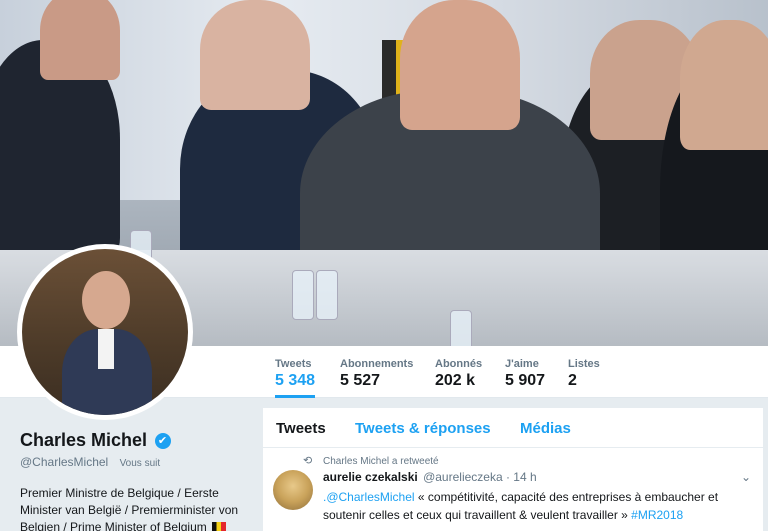 Image resolution: width=768 pixels, height=531 pixels. What do you see at coordinates (360, 380) in the screenshot?
I see `nav-following-count: 5 527` at bounding box center [360, 380].